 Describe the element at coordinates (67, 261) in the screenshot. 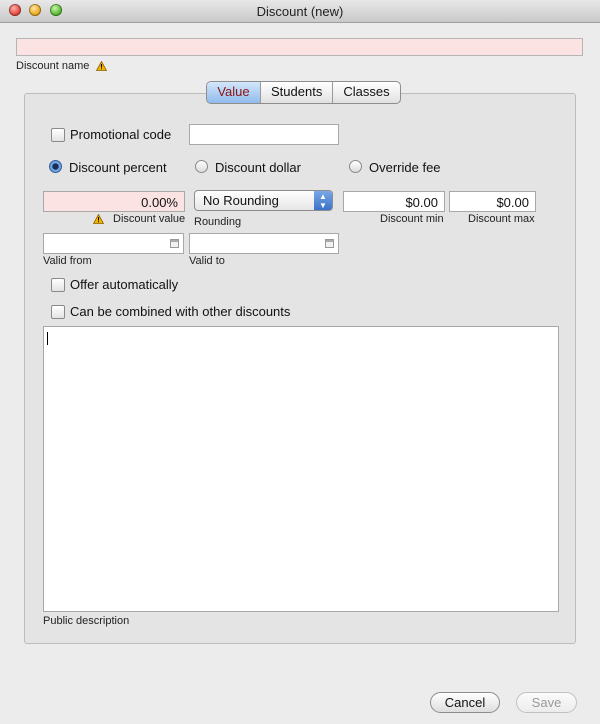

I see `valid-from-label: Valid from` at that location.